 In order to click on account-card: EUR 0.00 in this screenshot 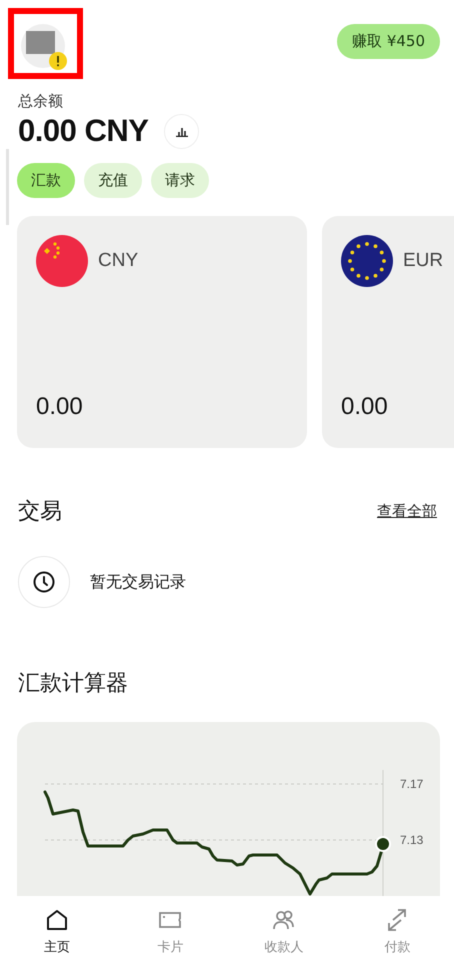, I will do `click(388, 332)`.